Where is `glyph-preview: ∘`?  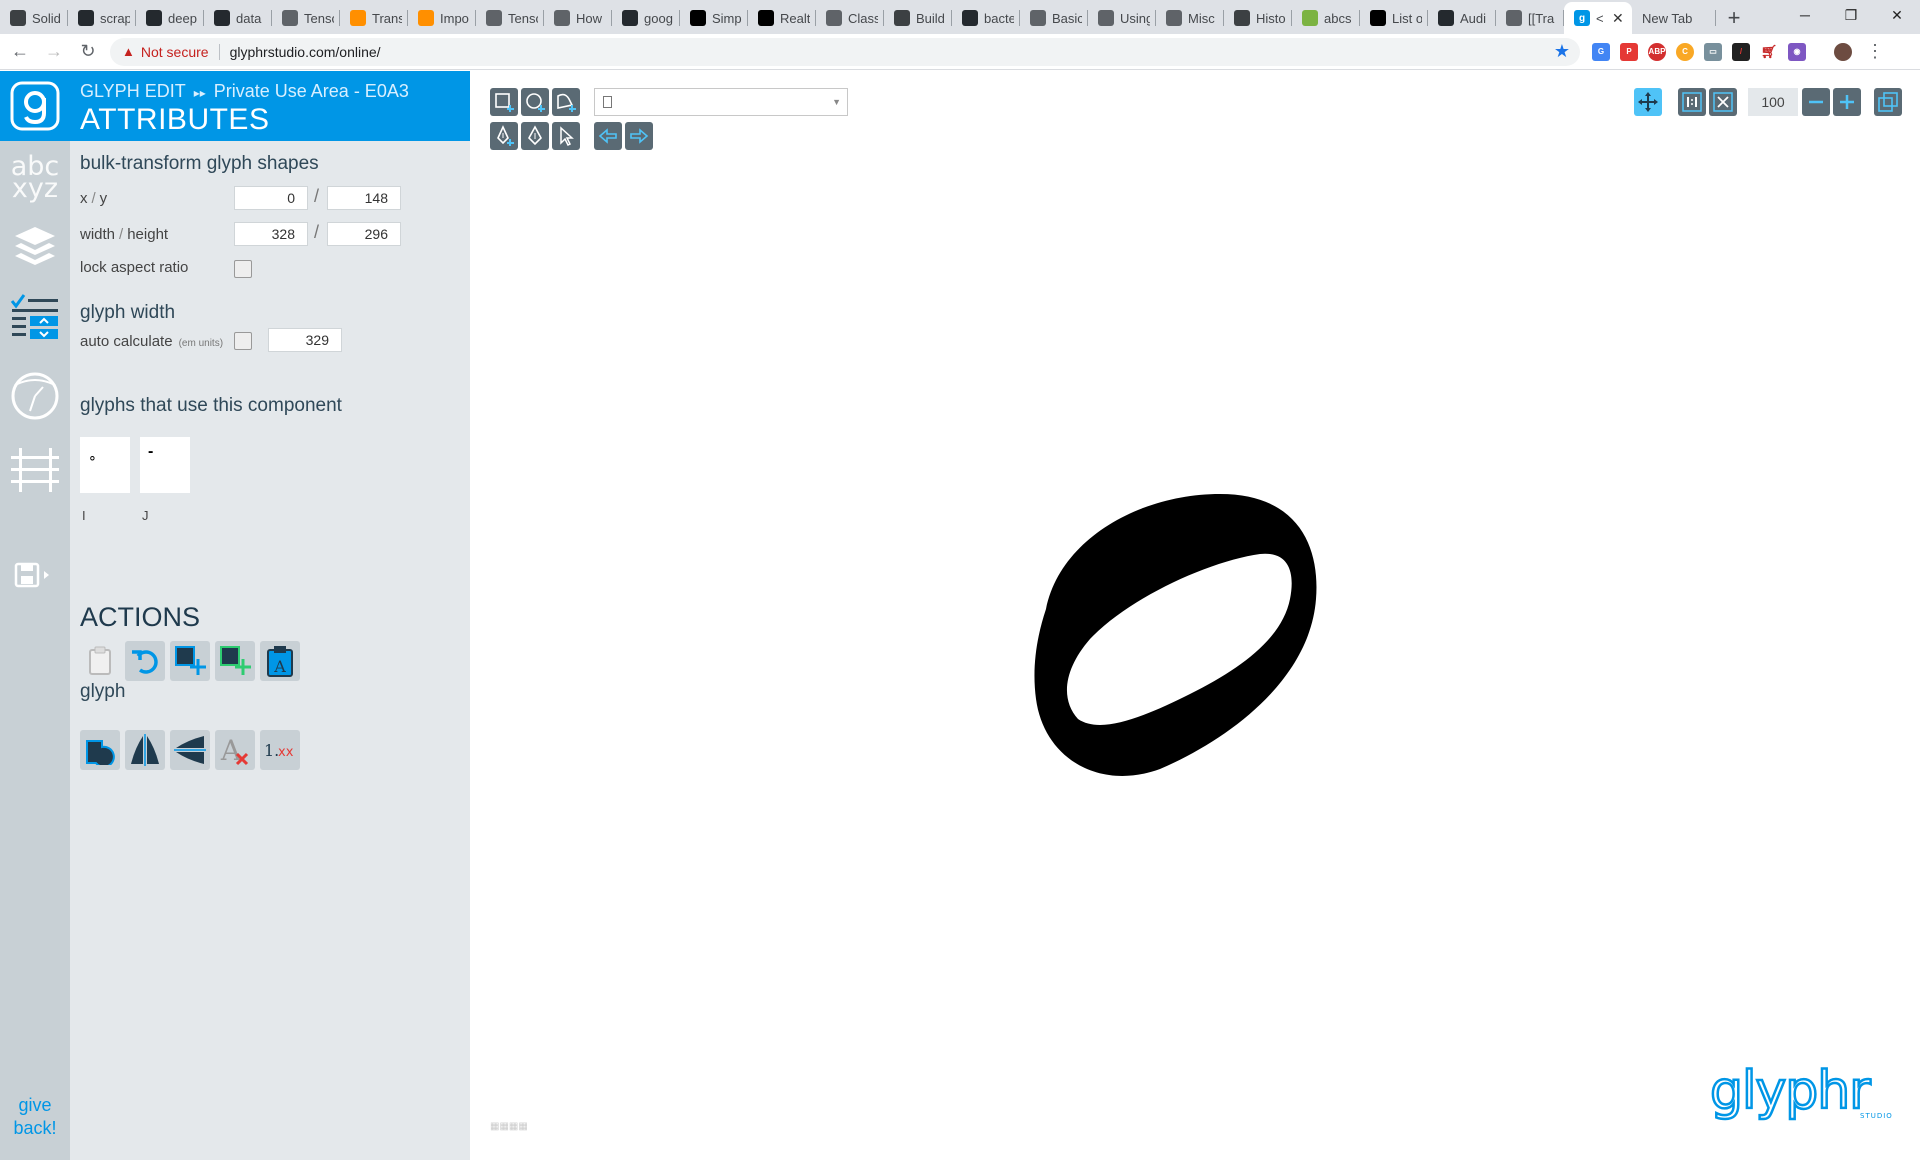 glyph-preview: ∘ is located at coordinates (92, 457).